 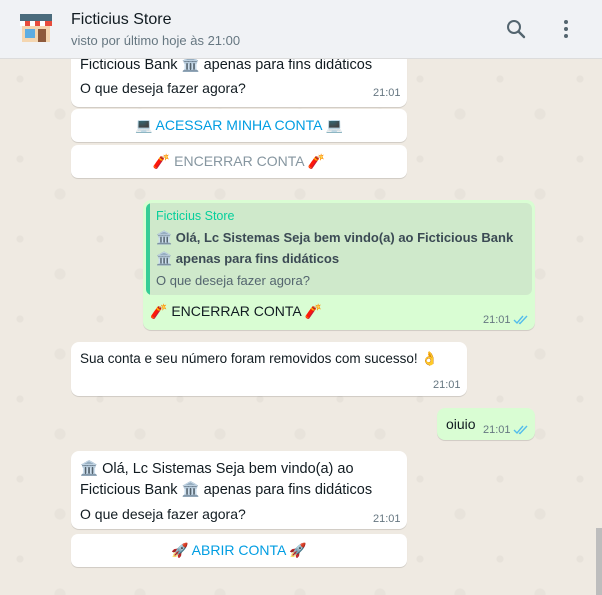 I want to click on message-text: 🧨 ENCERRAR CONTA 🧨, so click(x=236, y=311).